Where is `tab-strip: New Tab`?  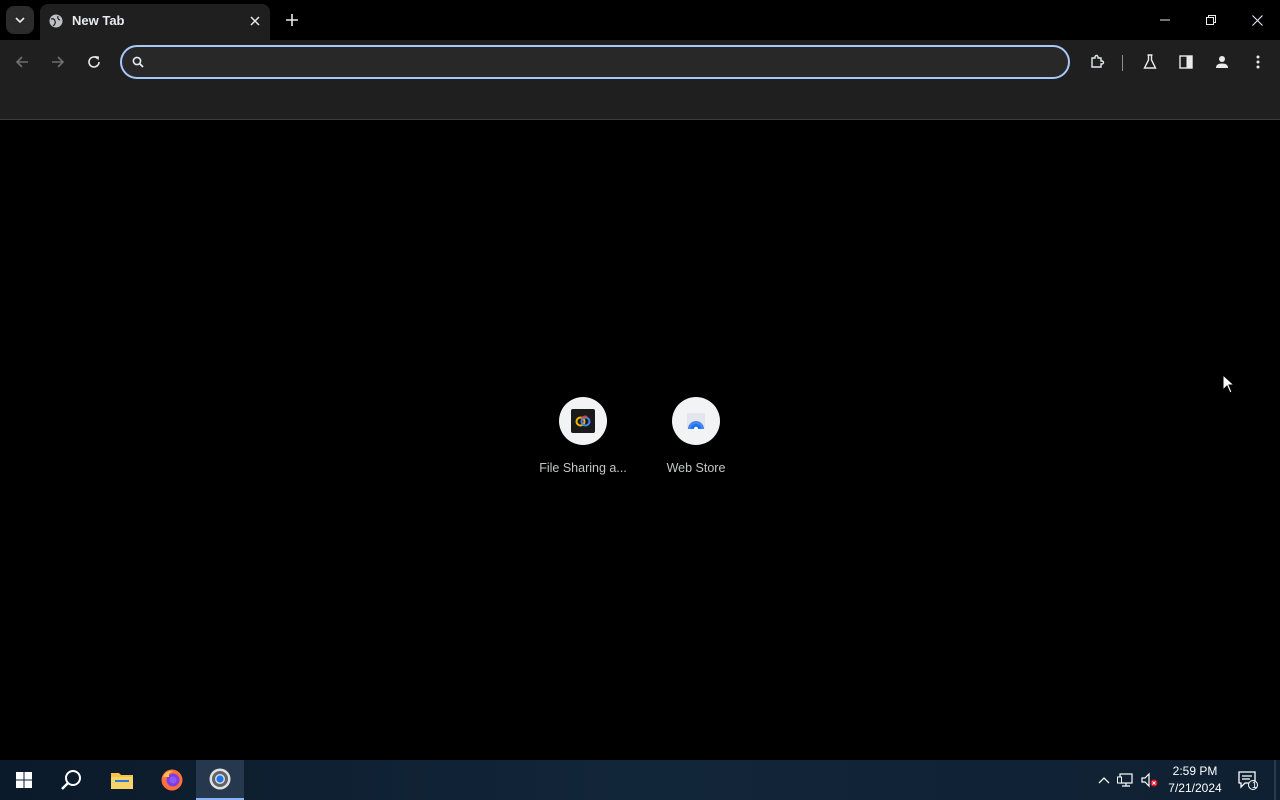 tab-strip: New Tab is located at coordinates (640, 20).